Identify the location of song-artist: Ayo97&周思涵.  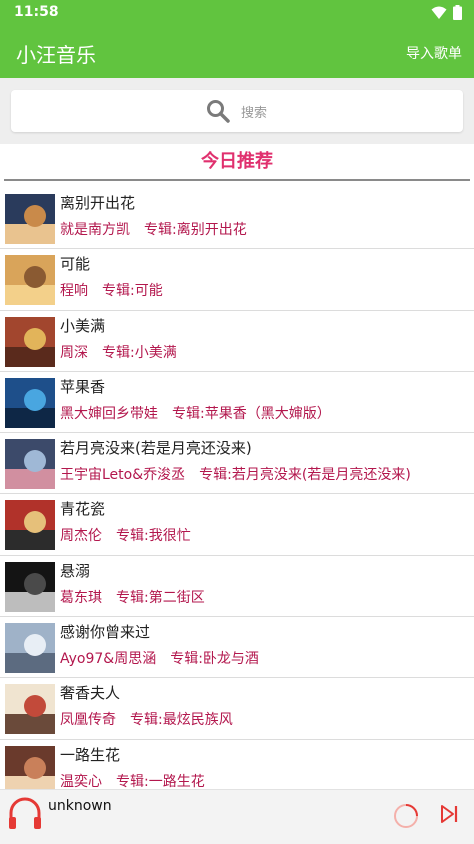
(108, 659).